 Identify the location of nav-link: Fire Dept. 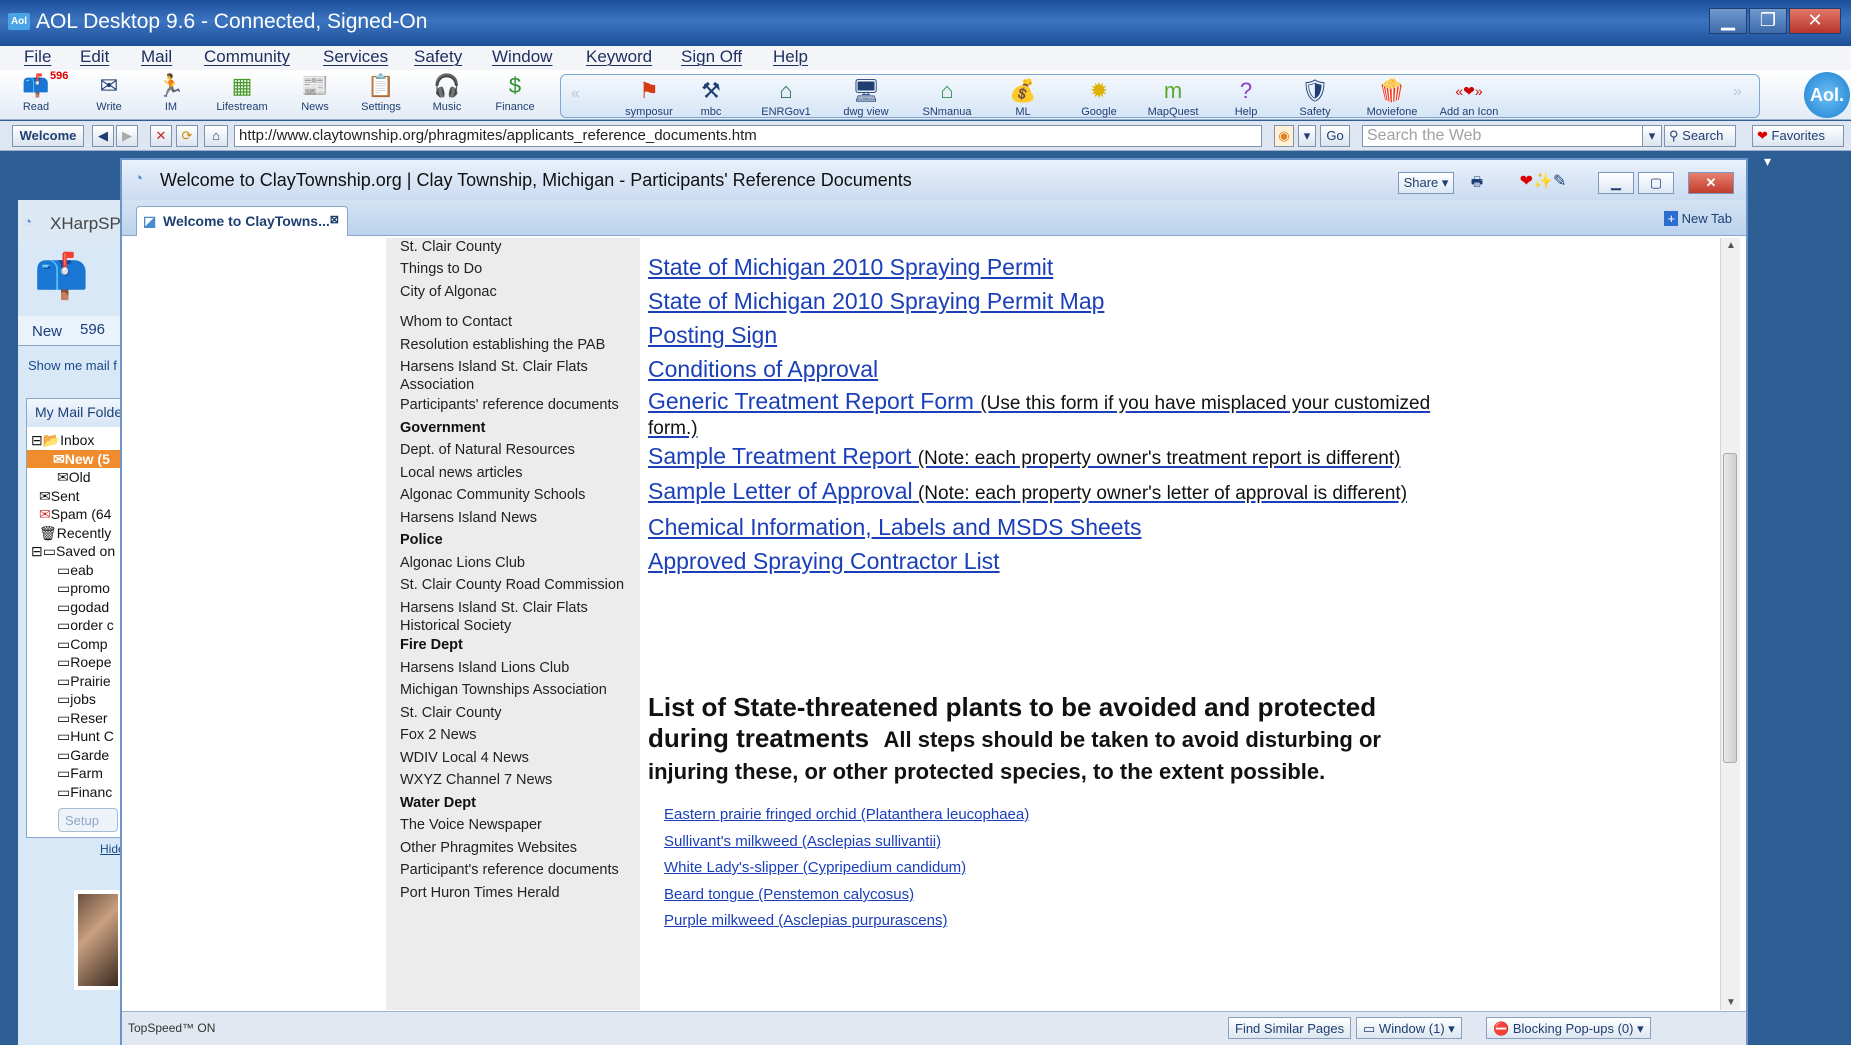
(516, 645).